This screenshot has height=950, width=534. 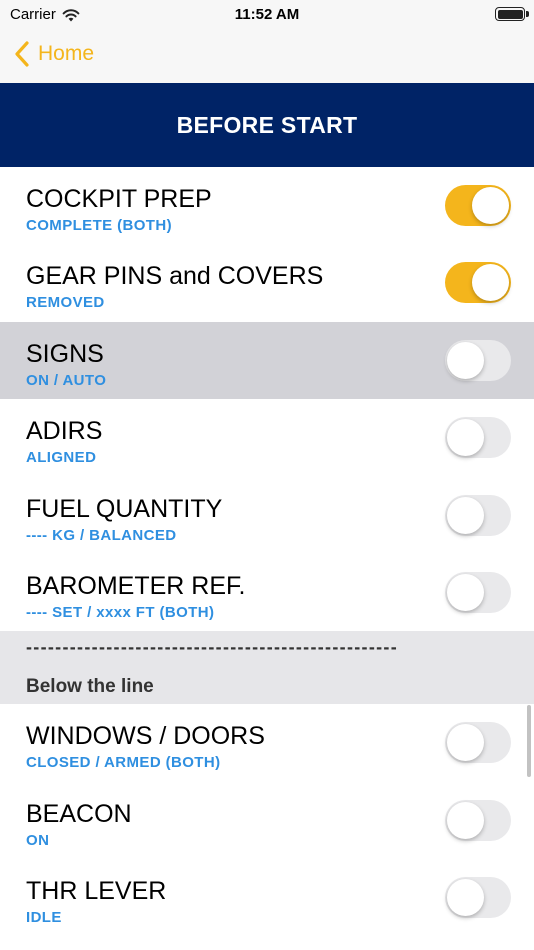 What do you see at coordinates (119, 199) in the screenshot?
I see `item-title: COCKPIT PREP` at bounding box center [119, 199].